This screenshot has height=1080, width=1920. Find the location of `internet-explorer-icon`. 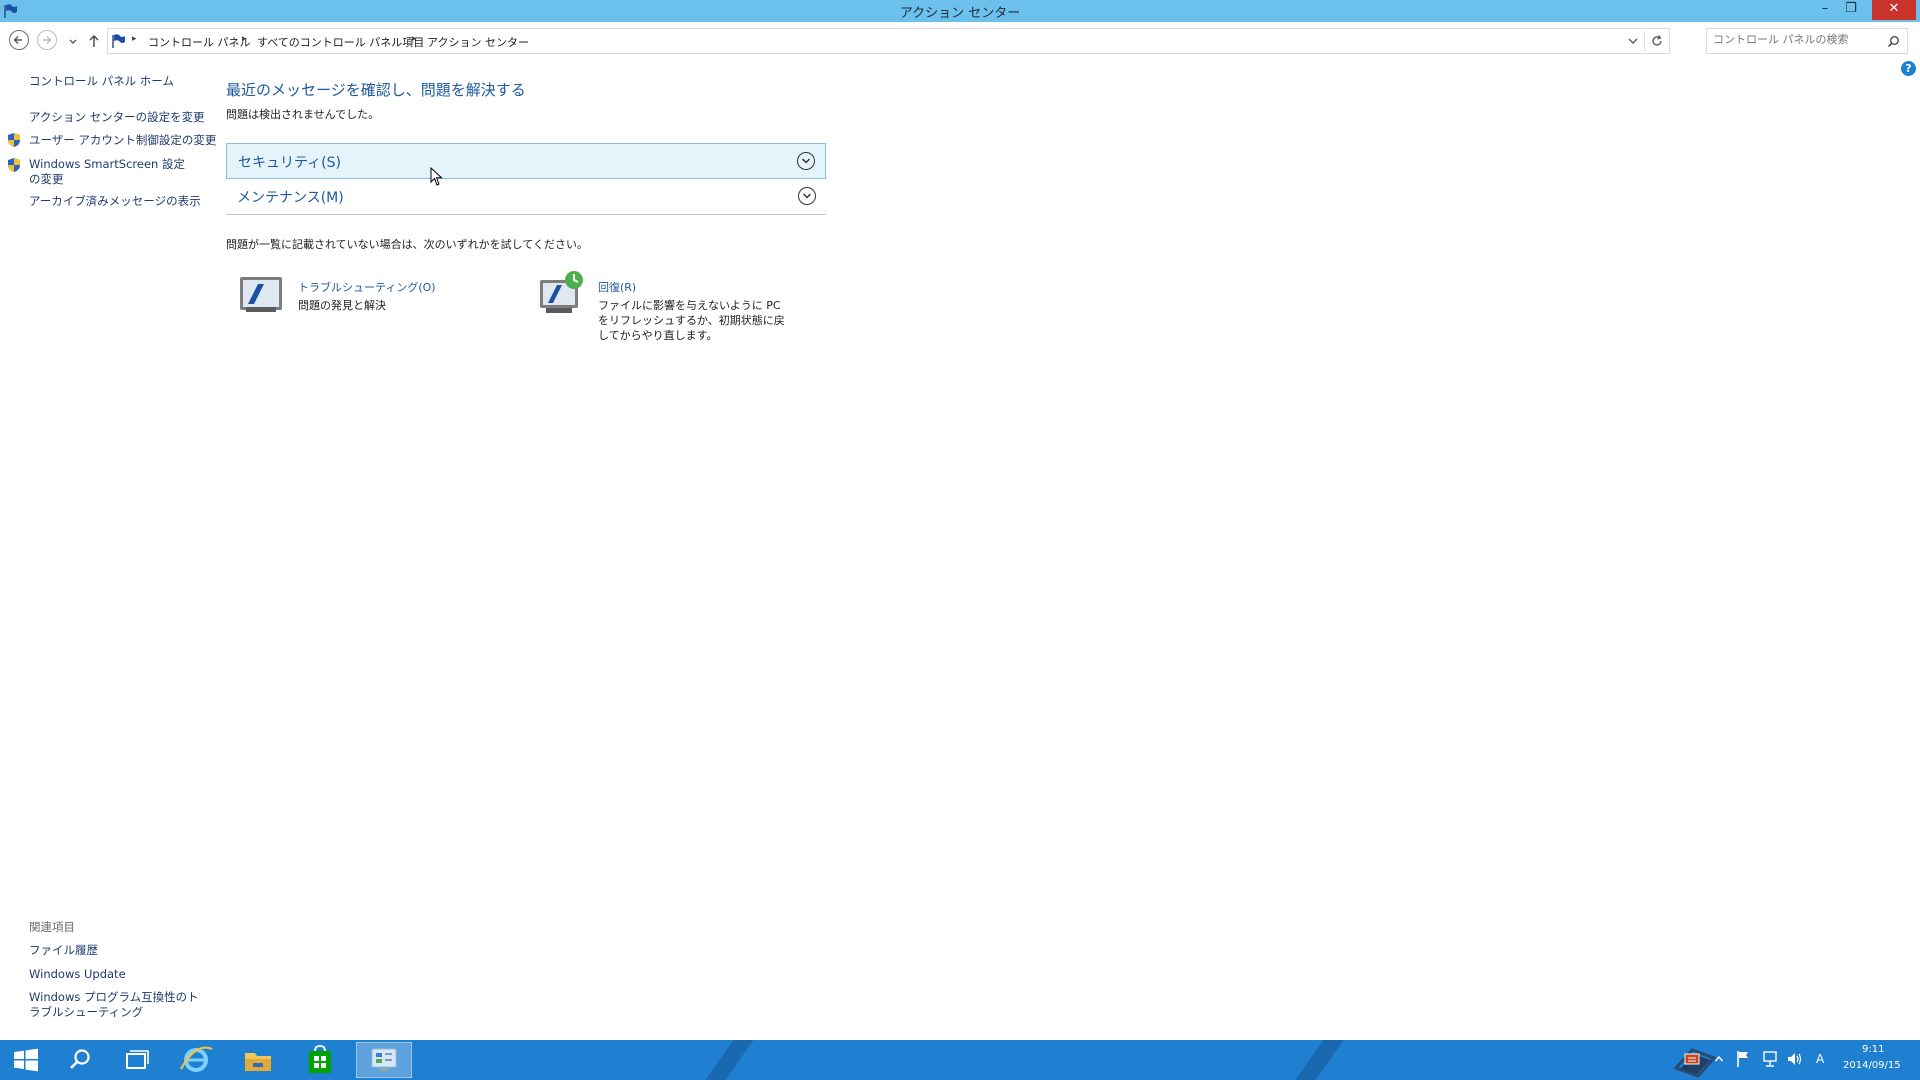

internet-explorer-icon is located at coordinates (196, 1059).